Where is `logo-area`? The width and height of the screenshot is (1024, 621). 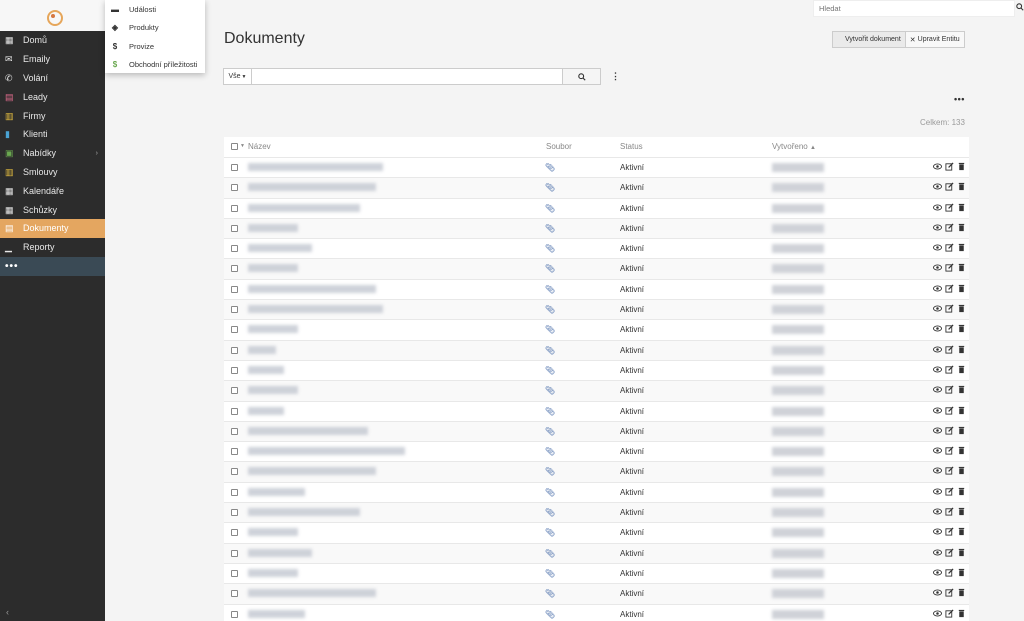 logo-area is located at coordinates (52, 15).